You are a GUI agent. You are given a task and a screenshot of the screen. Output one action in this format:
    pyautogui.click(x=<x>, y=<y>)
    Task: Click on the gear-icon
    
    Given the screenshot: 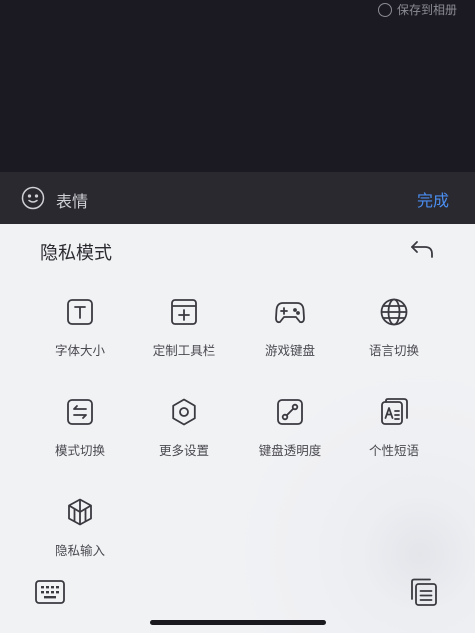 What is the action you would take?
    pyautogui.click(x=184, y=412)
    